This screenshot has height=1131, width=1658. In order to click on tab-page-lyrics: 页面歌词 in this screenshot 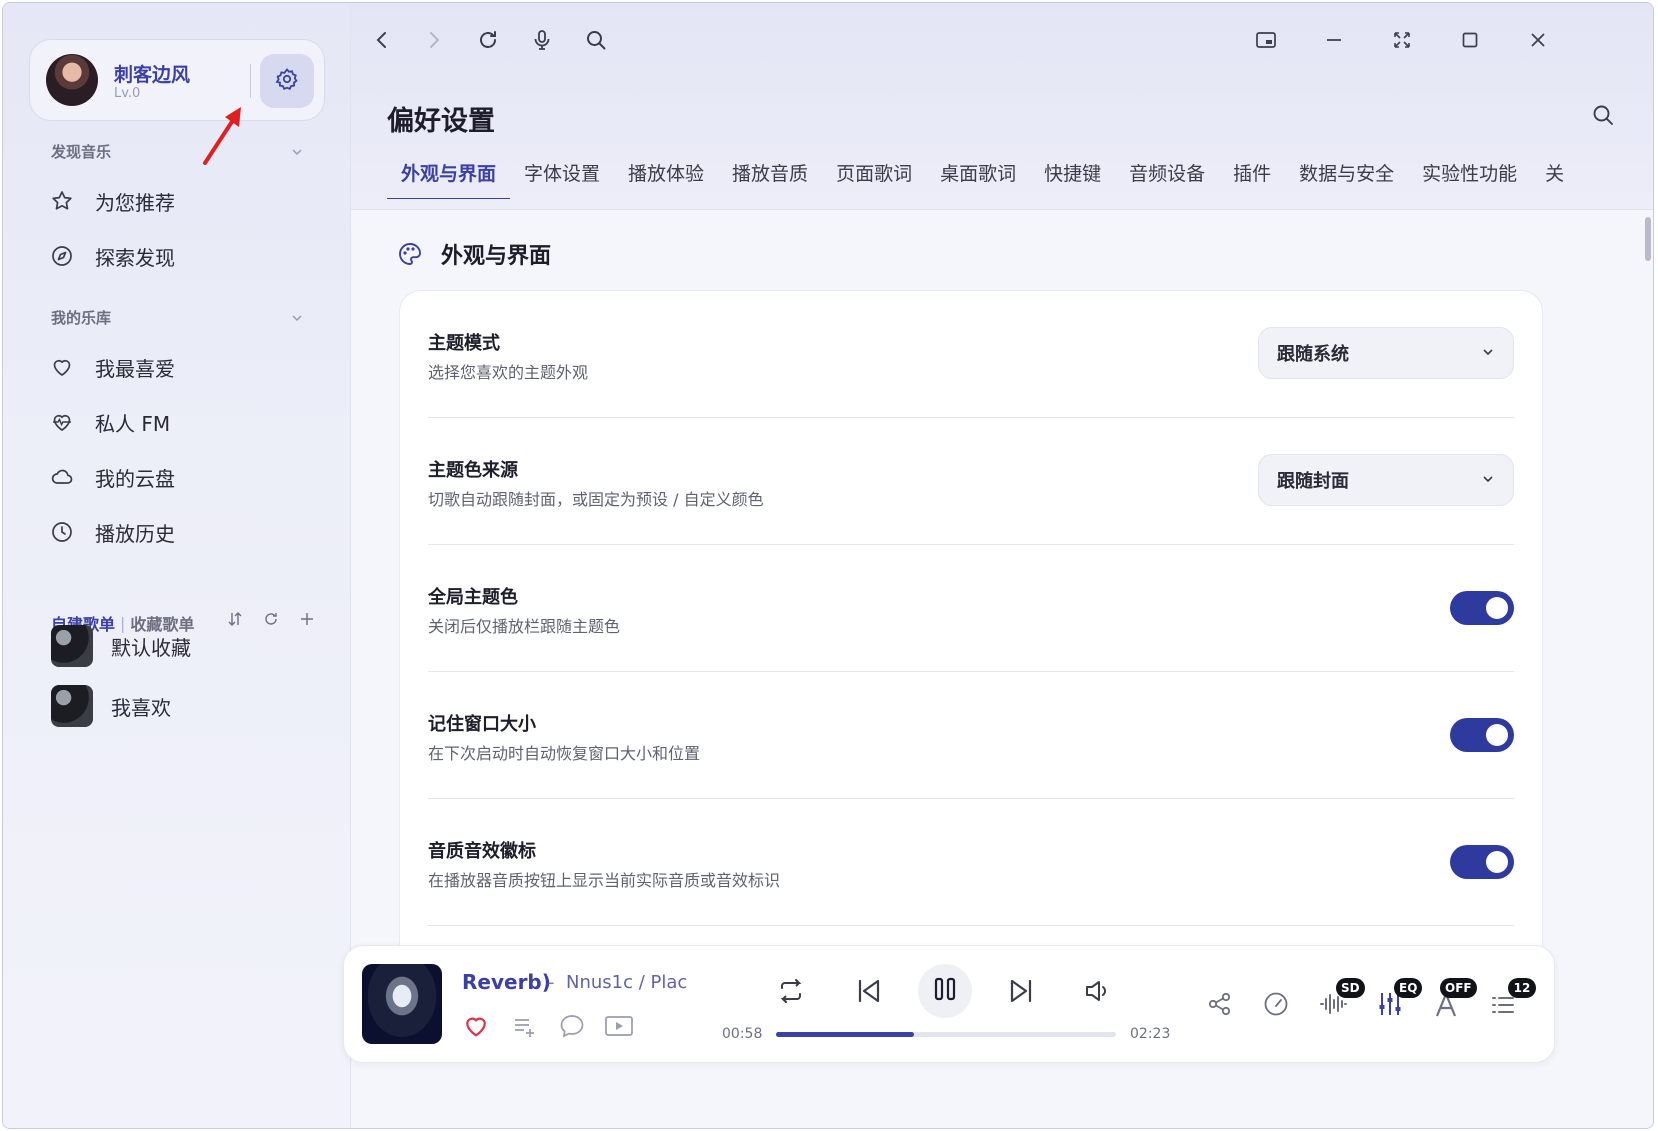, I will do `click(874, 175)`.